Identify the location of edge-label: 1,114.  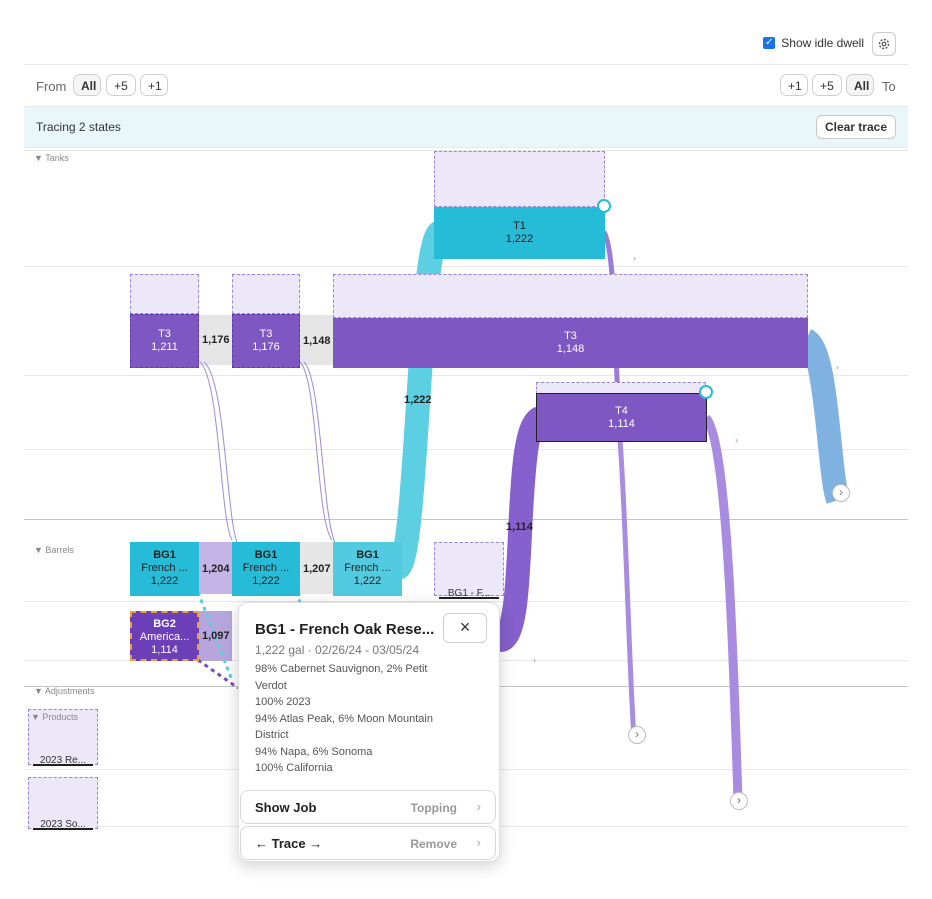
(519, 527).